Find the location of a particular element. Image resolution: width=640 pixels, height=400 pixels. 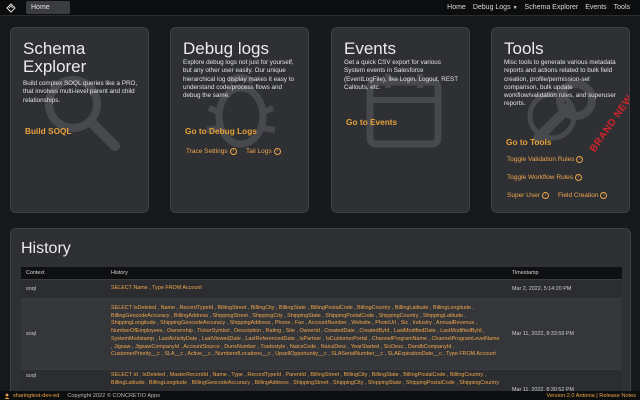

nav-link-debug-logs-label: Debug Logs is located at coordinates (491, 7).